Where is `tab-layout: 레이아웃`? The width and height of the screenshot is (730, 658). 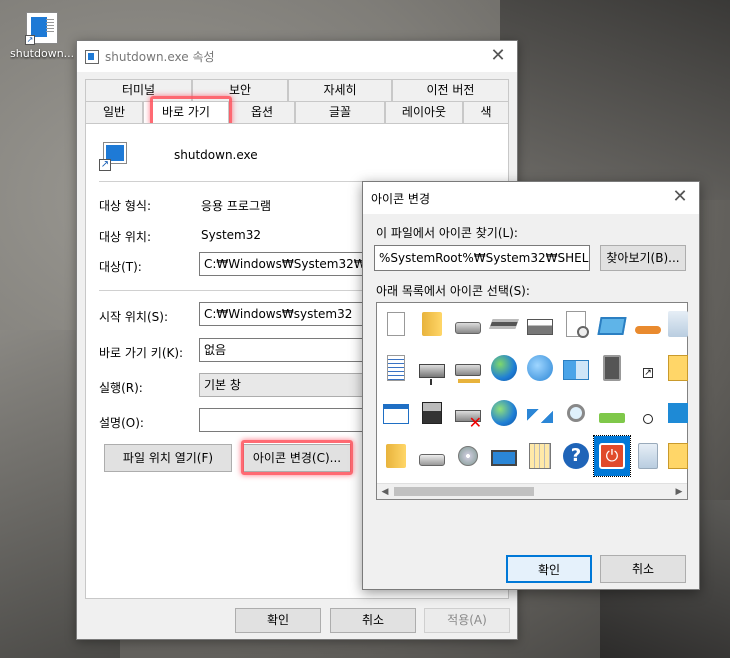 tab-layout: 레이아웃 is located at coordinates (424, 112).